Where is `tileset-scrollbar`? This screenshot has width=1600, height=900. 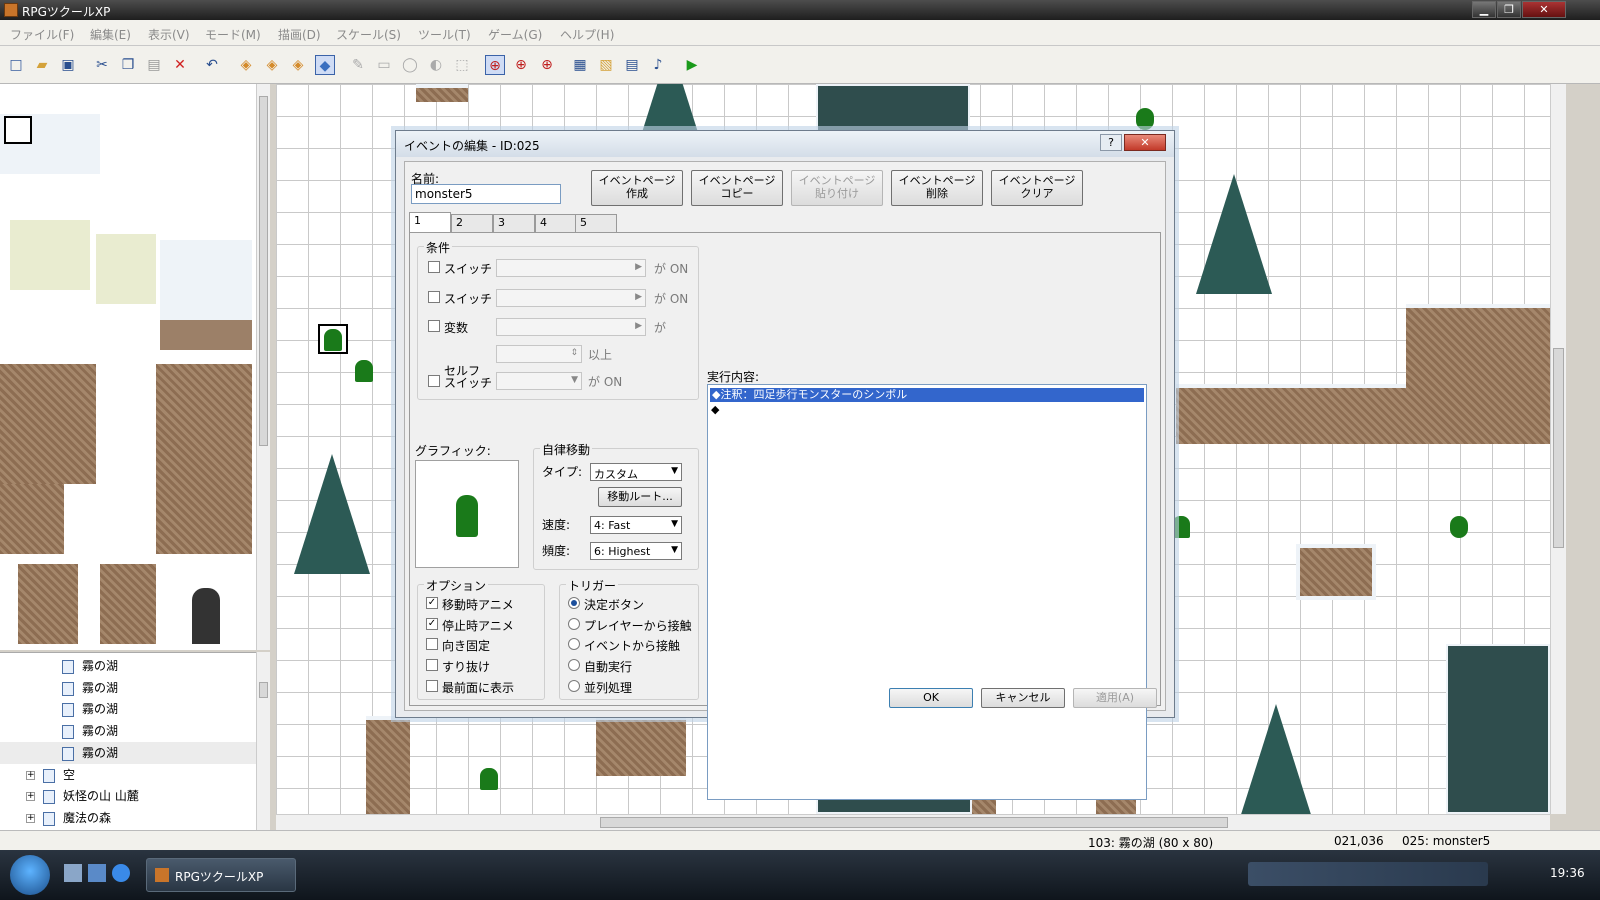
tileset-scrollbar is located at coordinates (263, 367).